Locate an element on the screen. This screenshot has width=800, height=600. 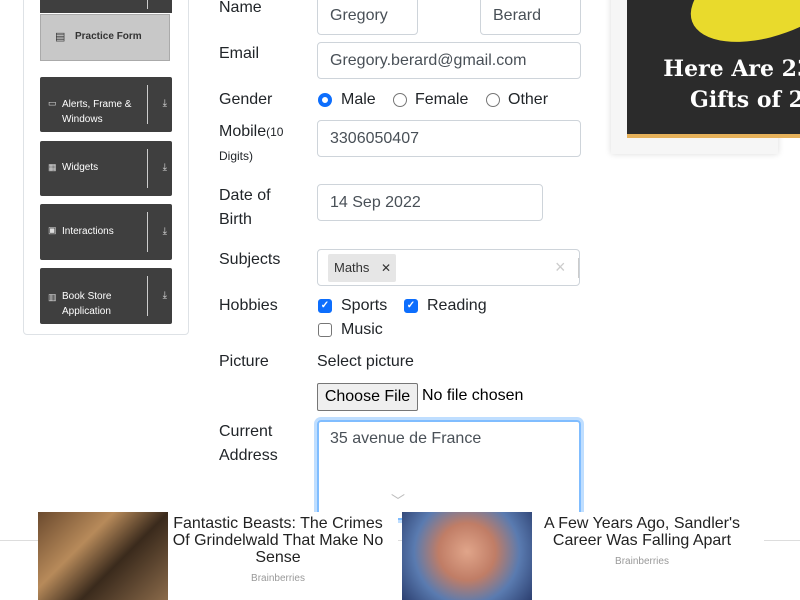
file-status: No file chosen is located at coordinates (473, 395).